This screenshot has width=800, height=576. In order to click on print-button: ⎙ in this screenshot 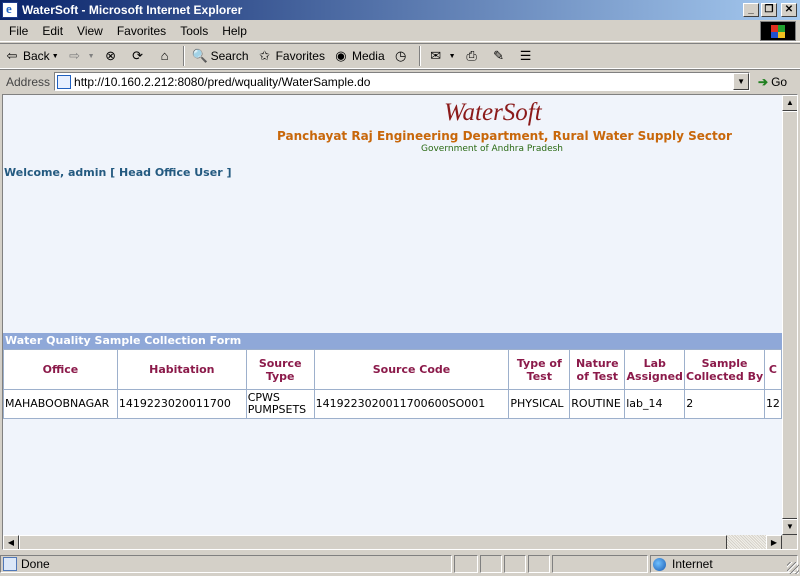, I will do `click(473, 56)`.